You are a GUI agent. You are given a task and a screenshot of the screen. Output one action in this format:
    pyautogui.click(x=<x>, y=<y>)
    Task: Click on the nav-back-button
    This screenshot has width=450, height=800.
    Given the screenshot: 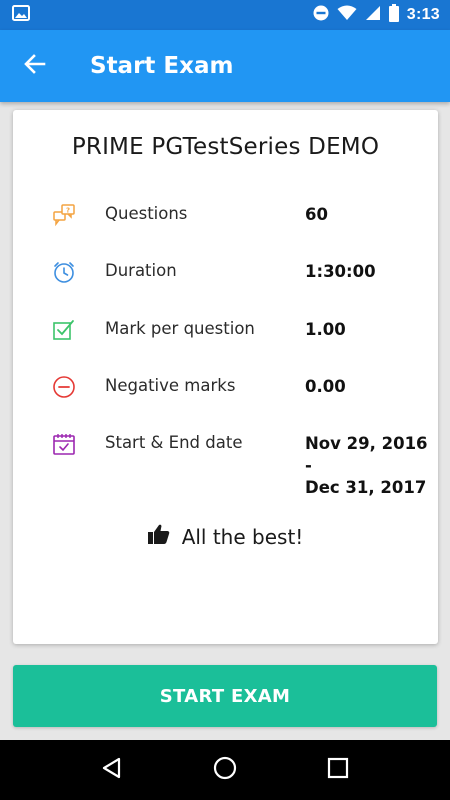 What is the action you would take?
    pyautogui.click(x=112, y=770)
    